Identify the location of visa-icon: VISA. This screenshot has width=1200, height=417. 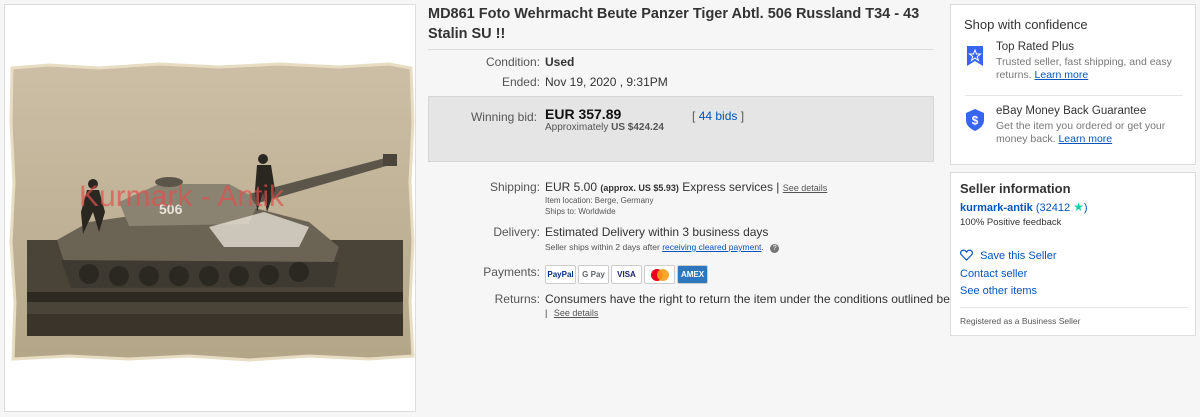
(626, 274).